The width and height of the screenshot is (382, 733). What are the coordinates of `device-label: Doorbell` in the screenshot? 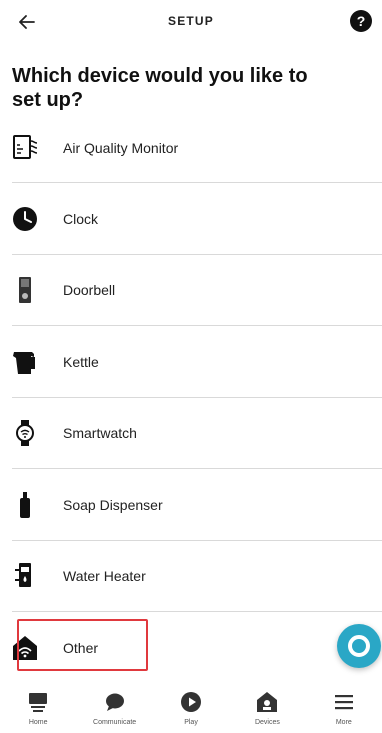 It's located at (89, 290).